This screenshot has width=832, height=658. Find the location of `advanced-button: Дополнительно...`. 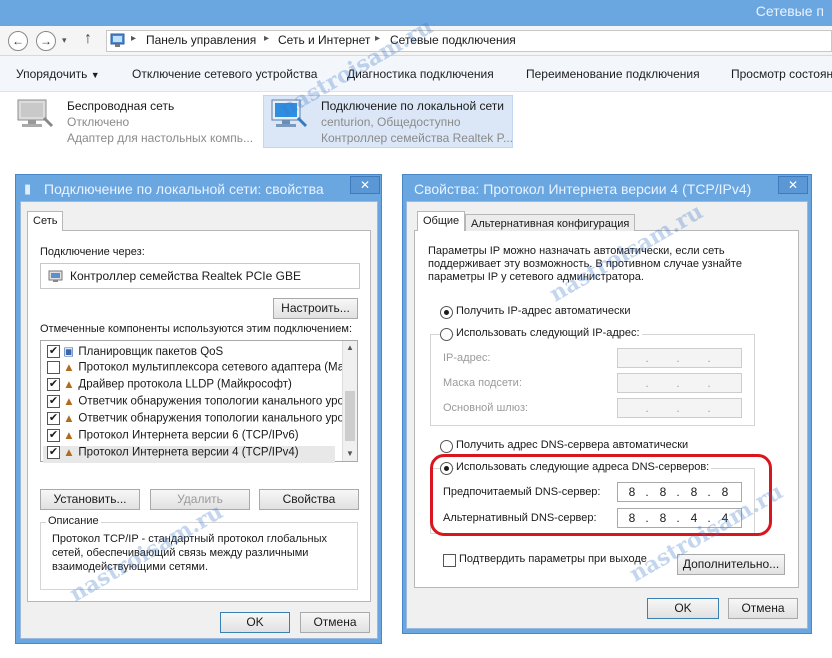

advanced-button: Дополнительно... is located at coordinates (731, 564).